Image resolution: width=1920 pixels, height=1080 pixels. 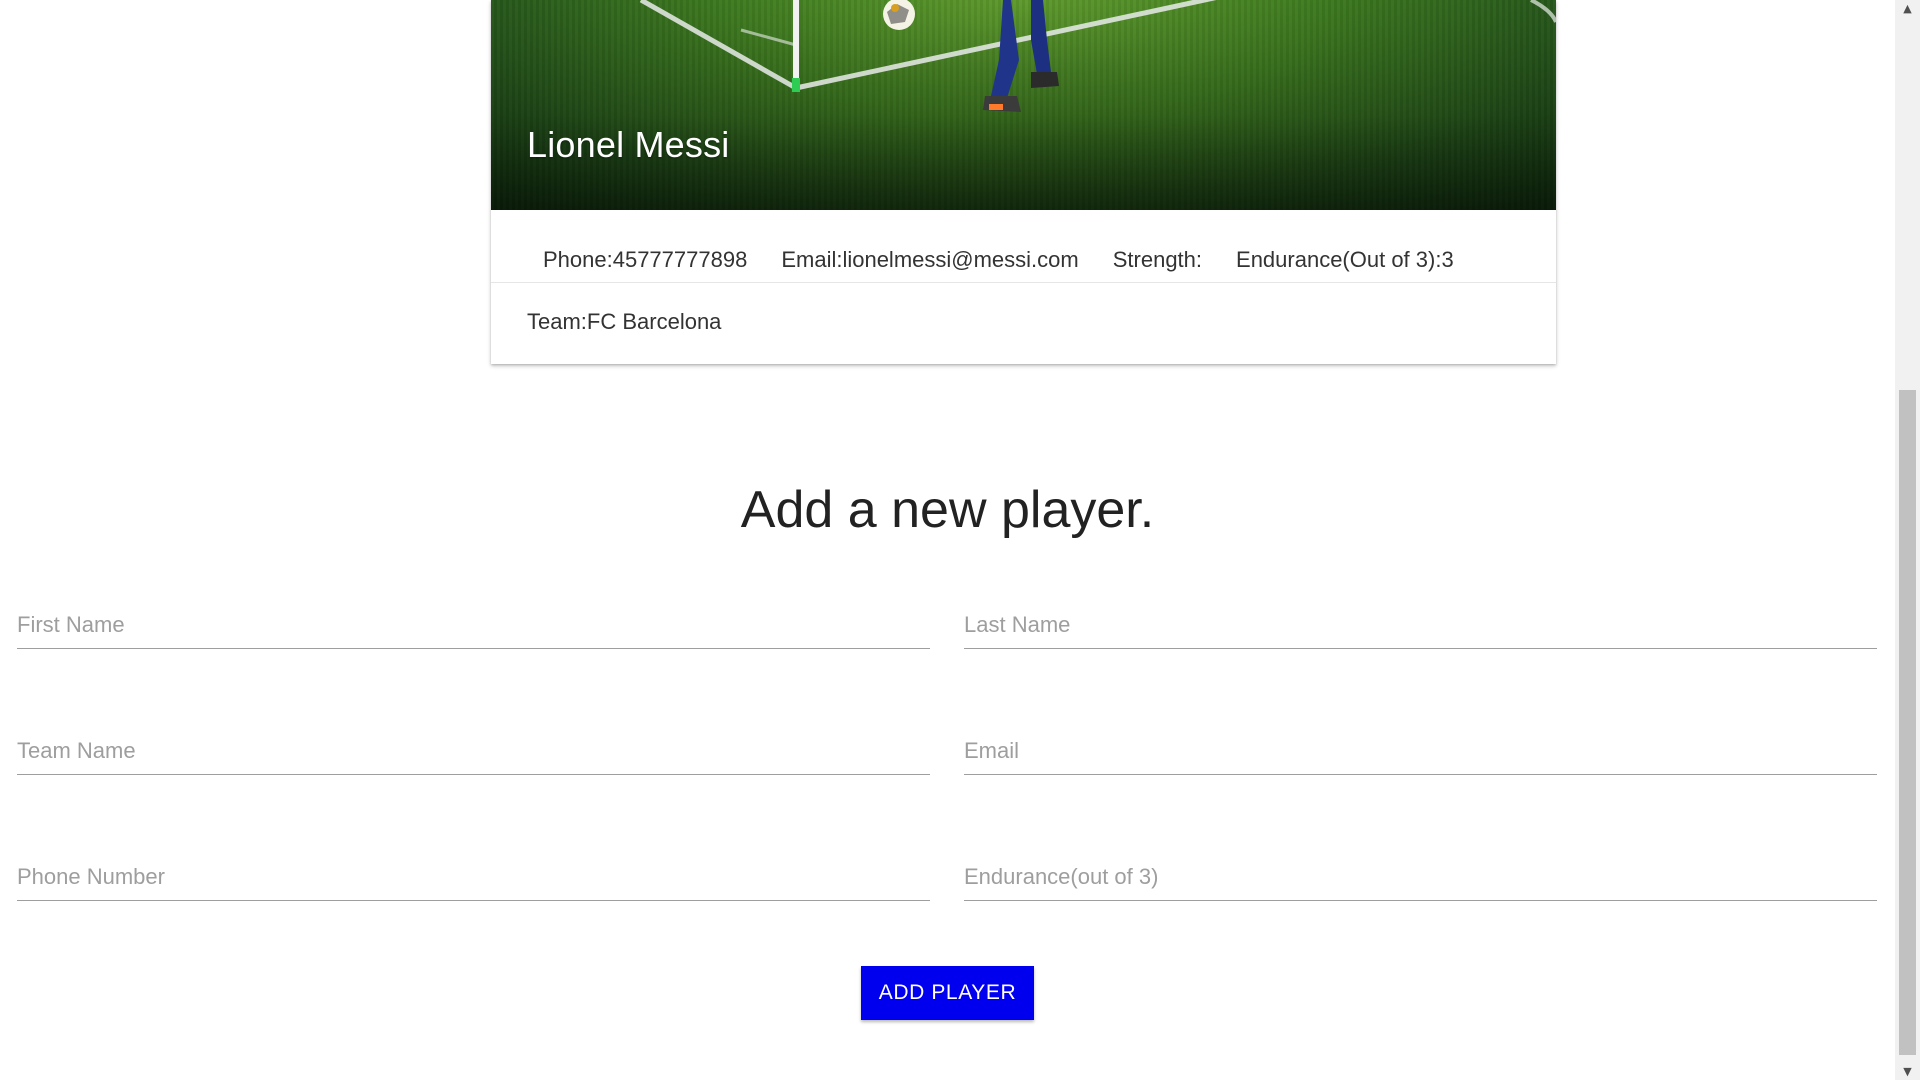 I want to click on endurance-input, so click(x=1420, y=877).